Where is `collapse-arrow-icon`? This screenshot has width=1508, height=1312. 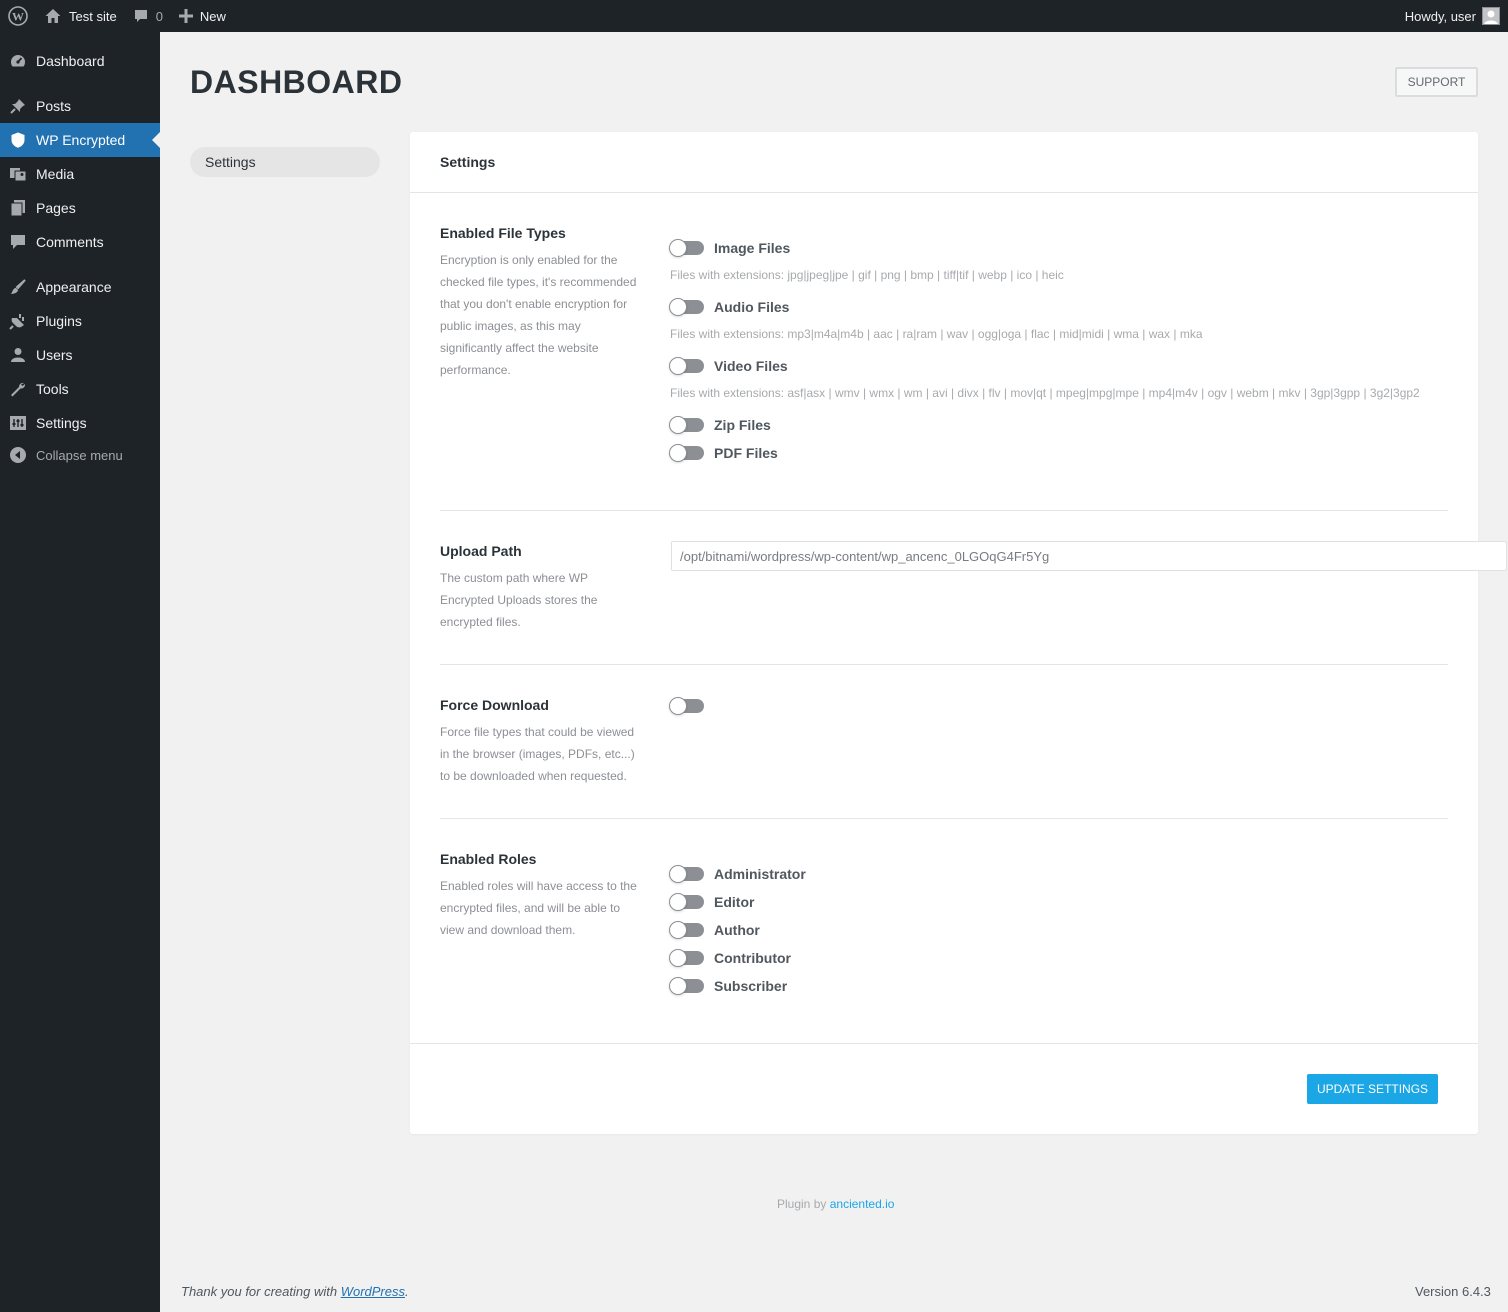 collapse-arrow-icon is located at coordinates (18, 455).